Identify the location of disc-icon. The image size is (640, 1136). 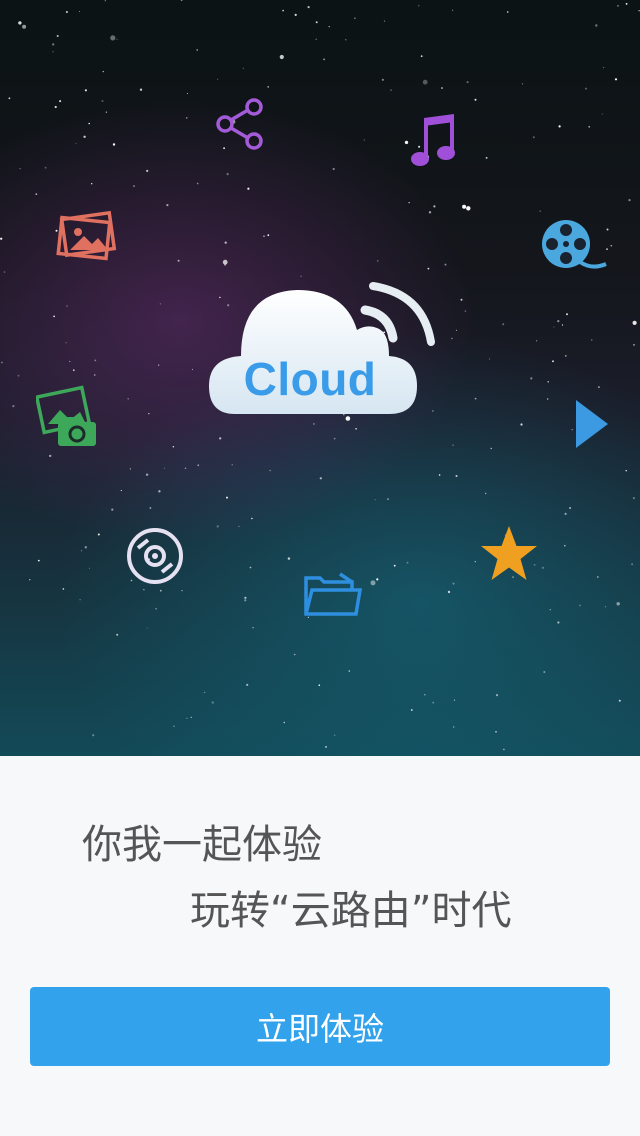
(155, 556).